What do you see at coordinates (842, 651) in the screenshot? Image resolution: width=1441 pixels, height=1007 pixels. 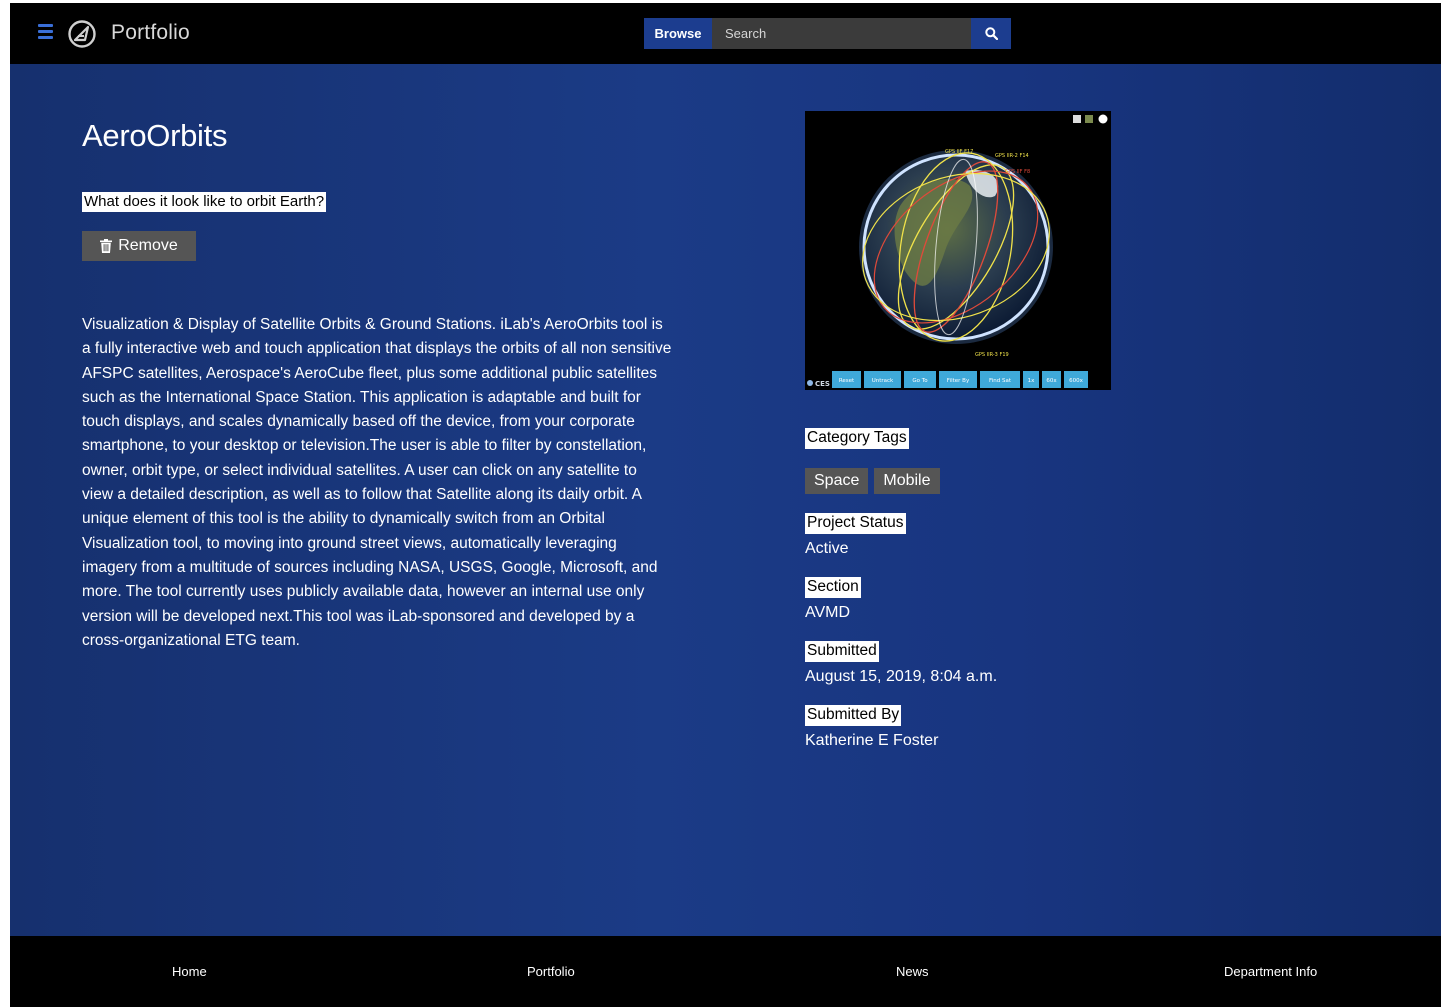 I see `submitted-label: Submitted` at bounding box center [842, 651].